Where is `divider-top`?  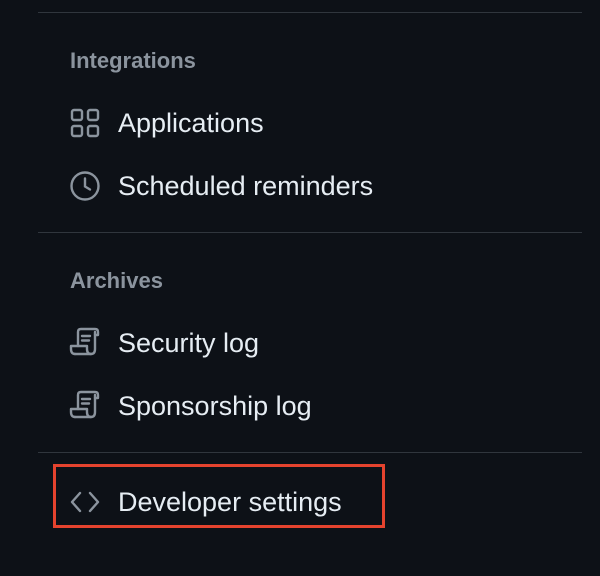
divider-top is located at coordinates (310, 12).